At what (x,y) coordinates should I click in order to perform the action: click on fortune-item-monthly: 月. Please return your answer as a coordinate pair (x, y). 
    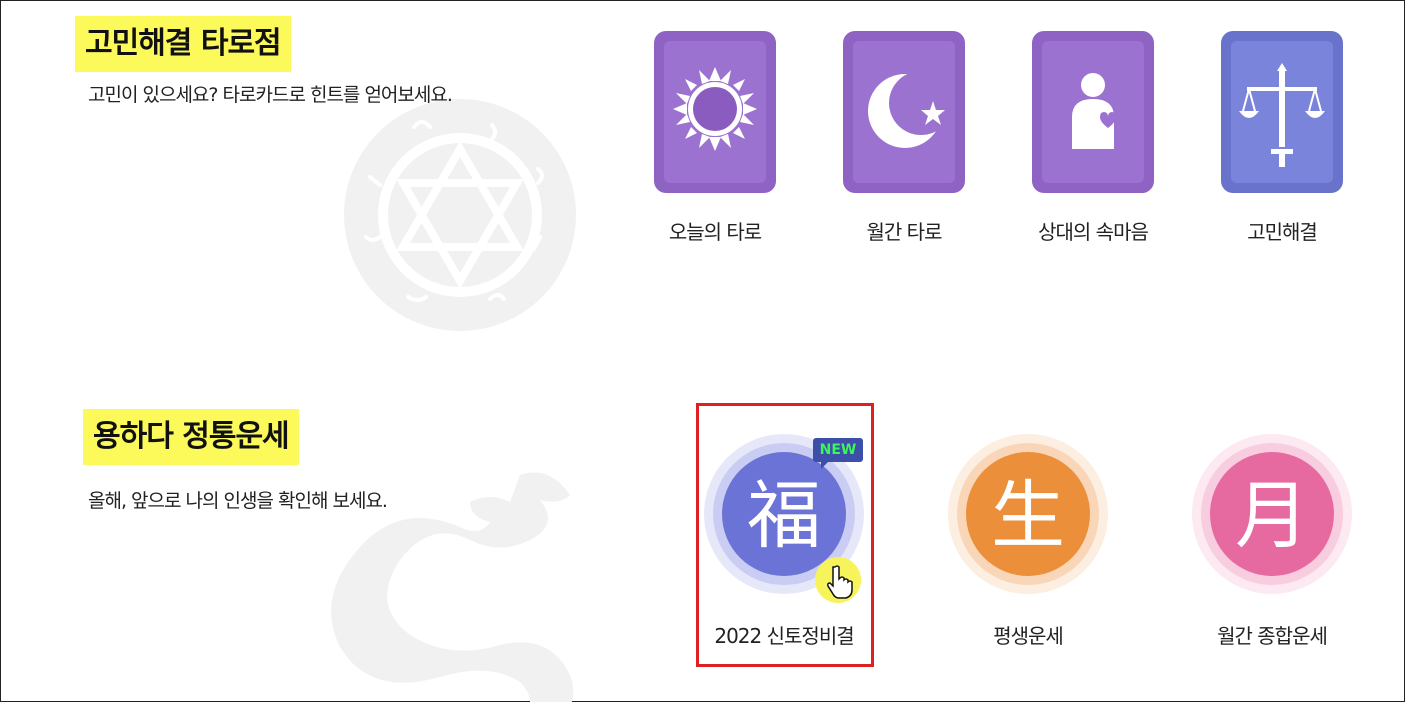
    Looking at the image, I should click on (1272, 514).